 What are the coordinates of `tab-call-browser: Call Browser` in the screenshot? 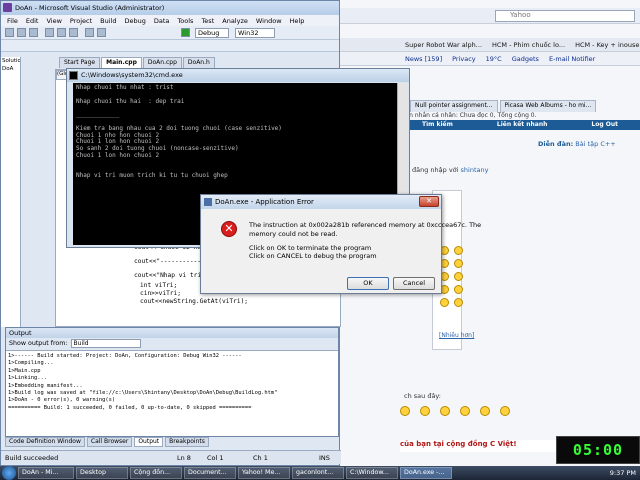 It's located at (109, 442).